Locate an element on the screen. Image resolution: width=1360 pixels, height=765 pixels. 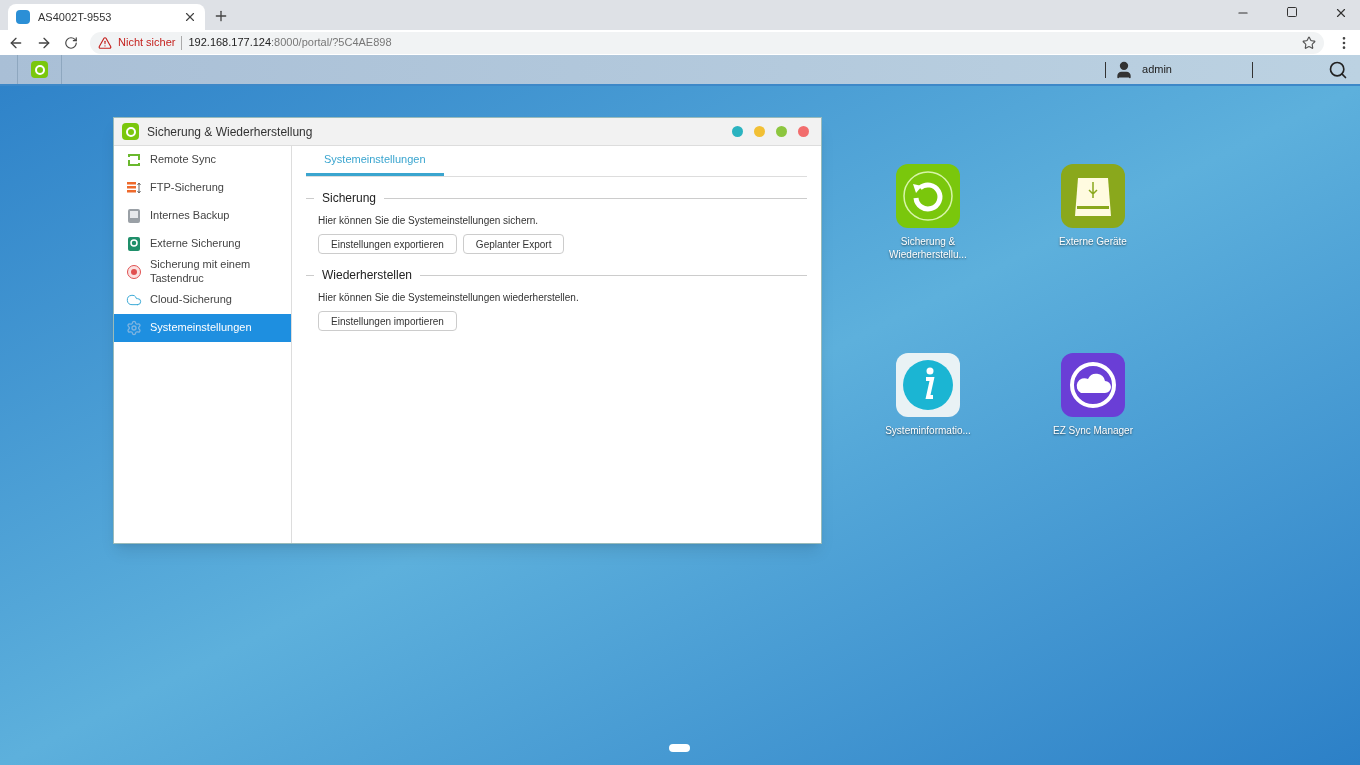
bookmark-icon is located at coordinates (1309, 42).